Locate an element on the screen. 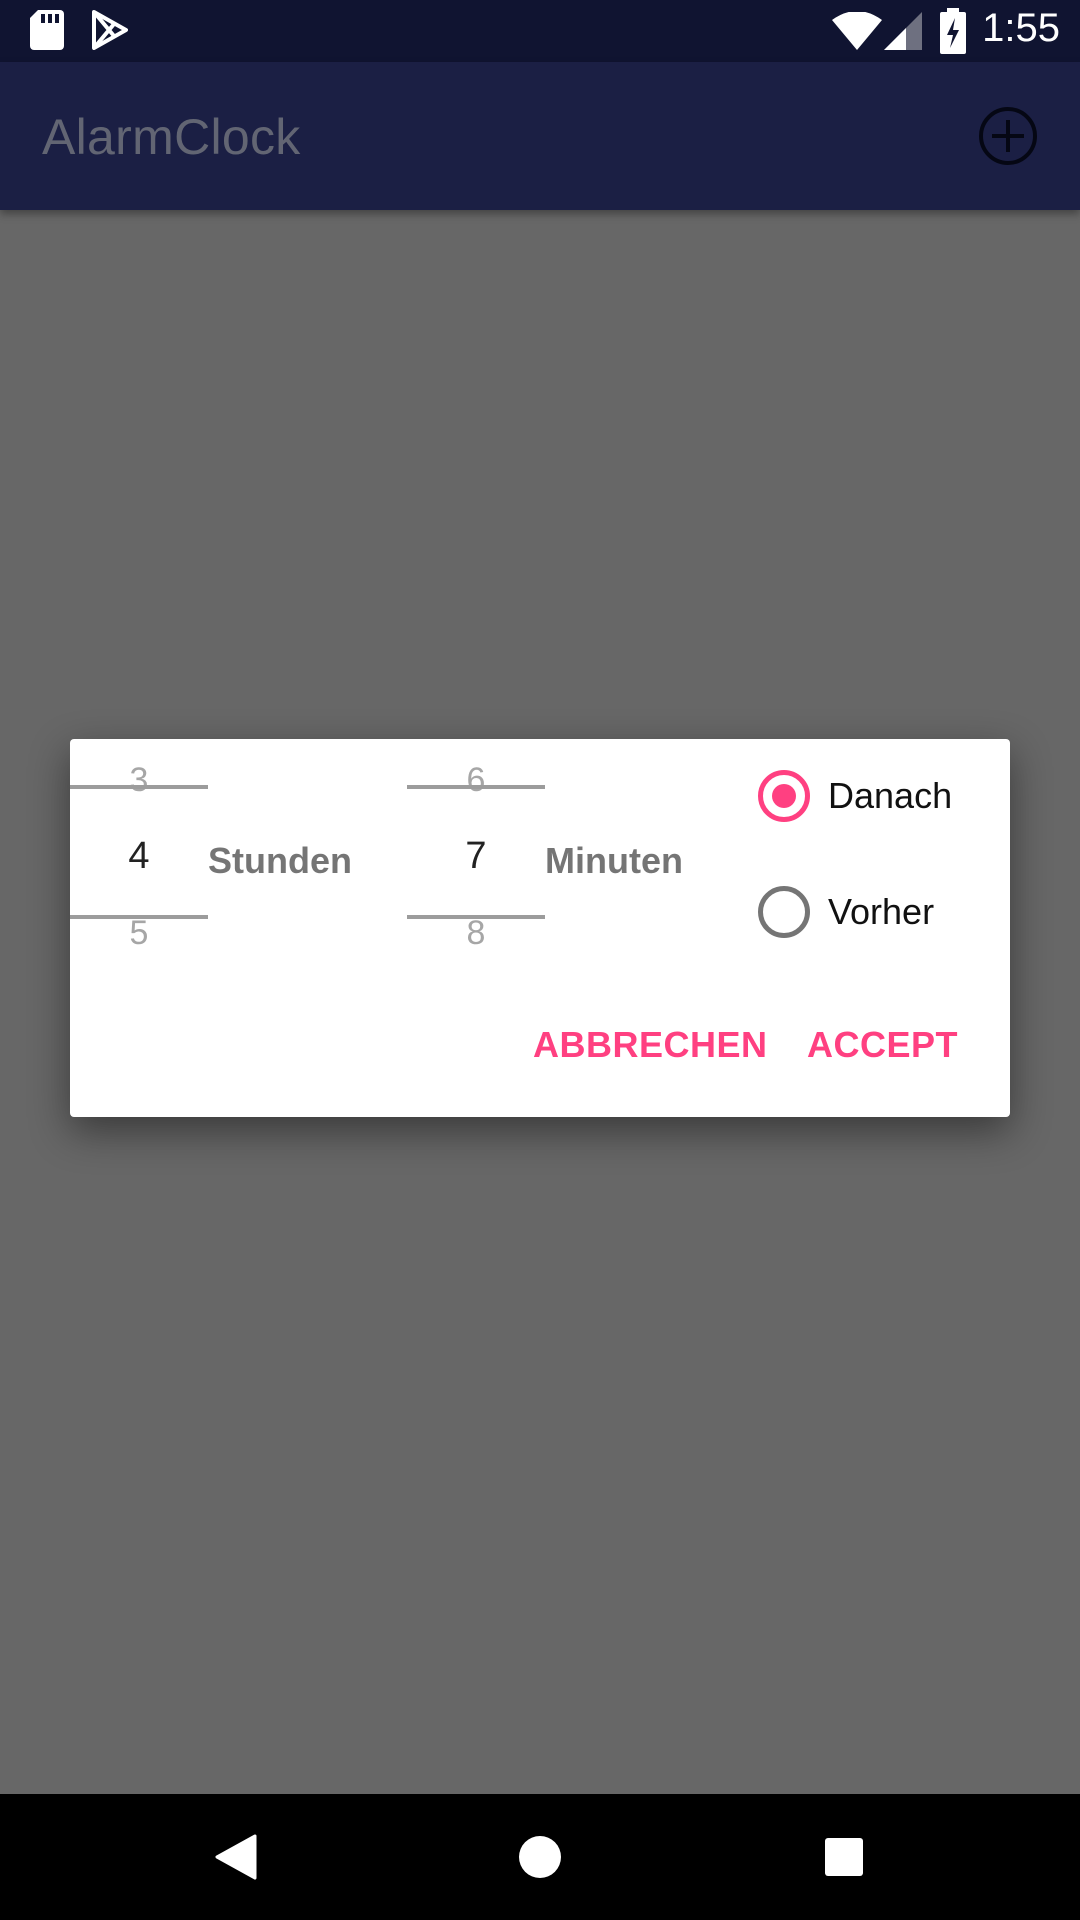  status-time: 1:55 is located at coordinates (1021, 28).